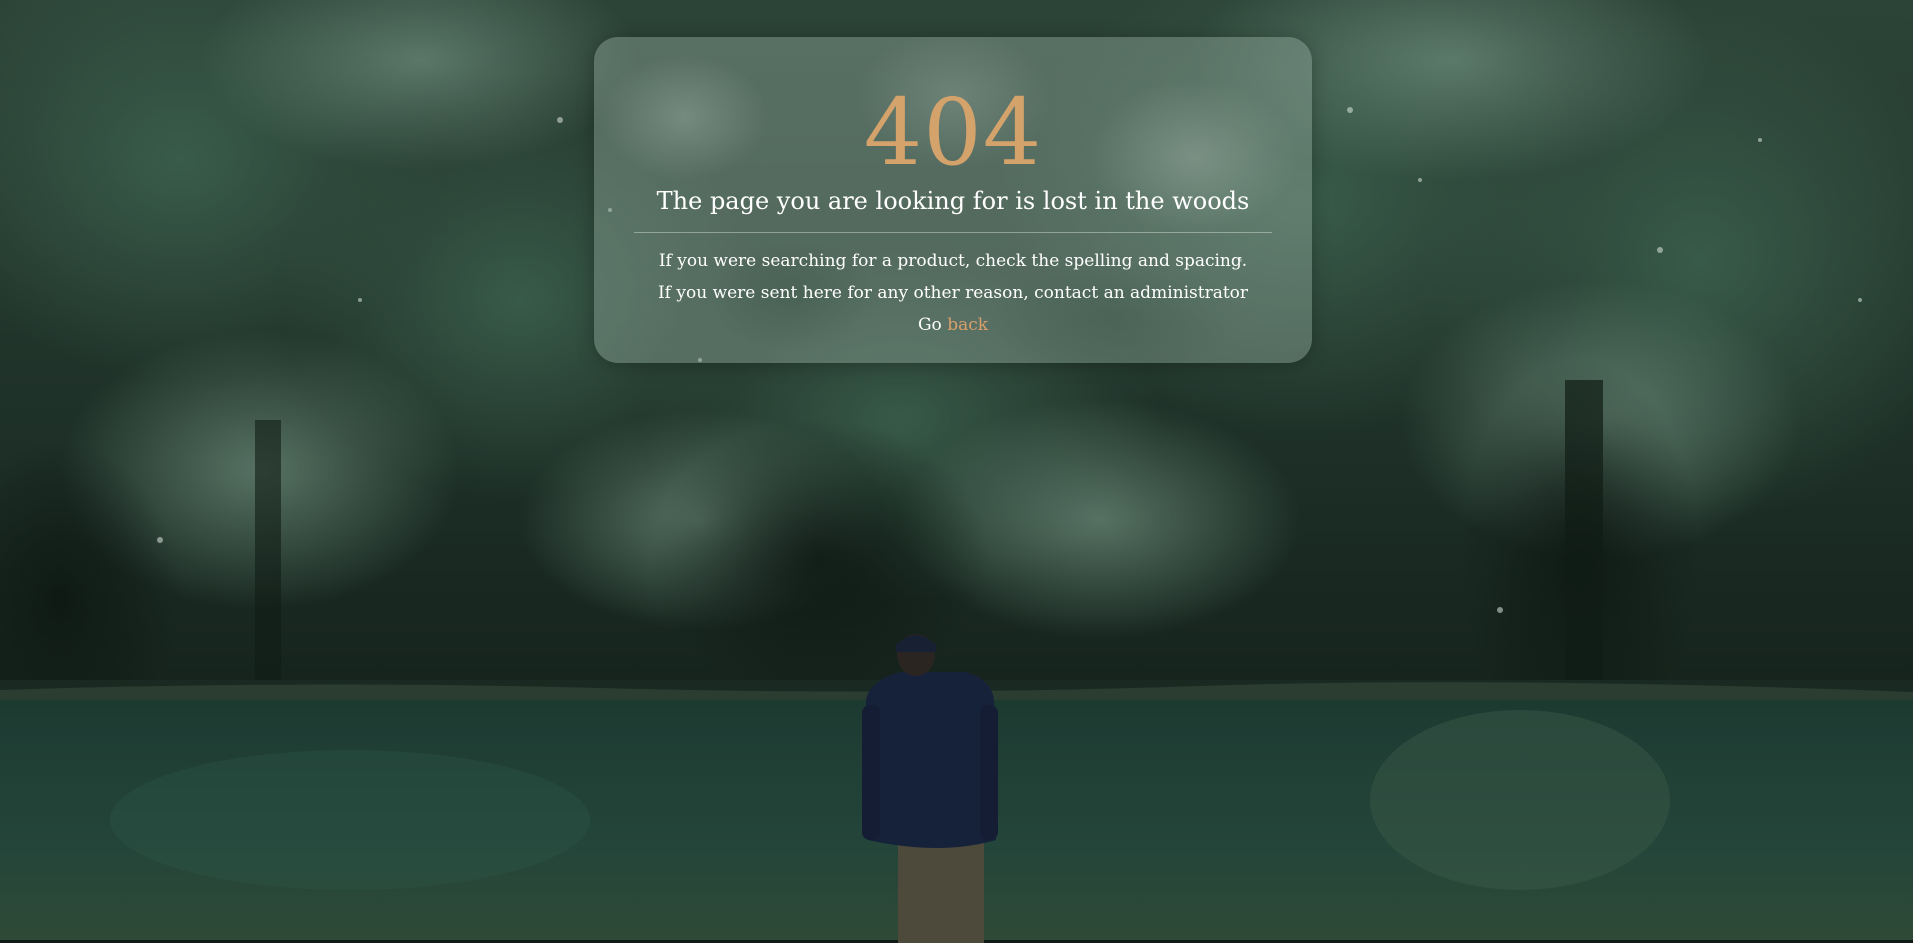  I want to click on back-link: back, so click(967, 325).